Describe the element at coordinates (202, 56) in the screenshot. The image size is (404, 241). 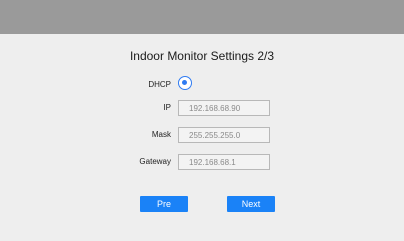
I see `page-title: Indoor Monitor Settings 2/3` at that location.